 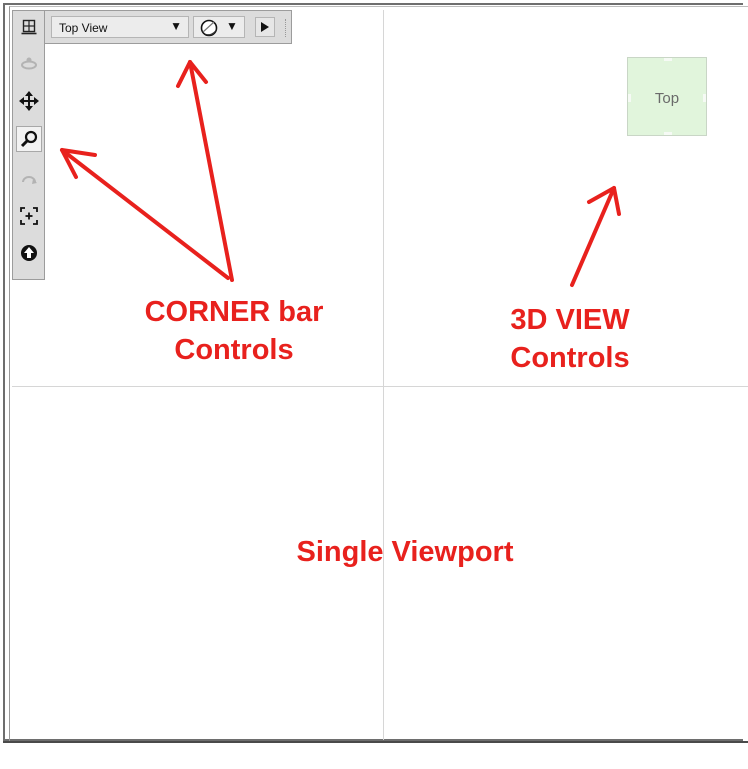 What do you see at coordinates (593, 236) in the screenshot?
I see `annotation-arrow-to-viewcube` at bounding box center [593, 236].